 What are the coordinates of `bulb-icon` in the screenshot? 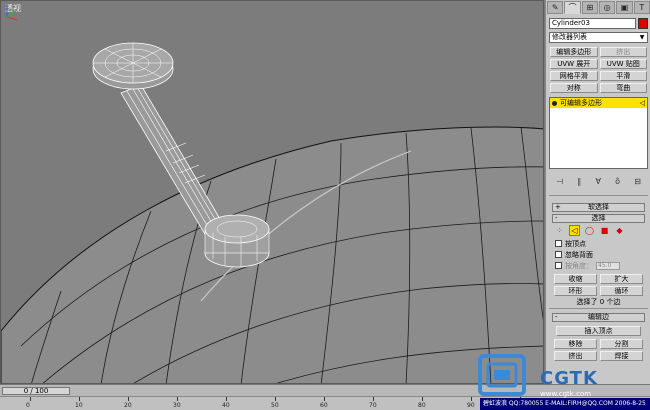 It's located at (554, 103).